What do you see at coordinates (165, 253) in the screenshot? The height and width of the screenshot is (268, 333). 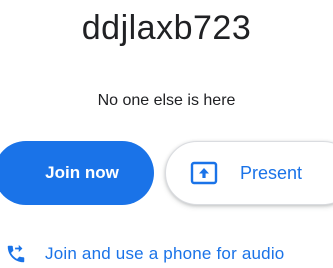 I see `phone-audio-label: Join and use a phone for audio` at bounding box center [165, 253].